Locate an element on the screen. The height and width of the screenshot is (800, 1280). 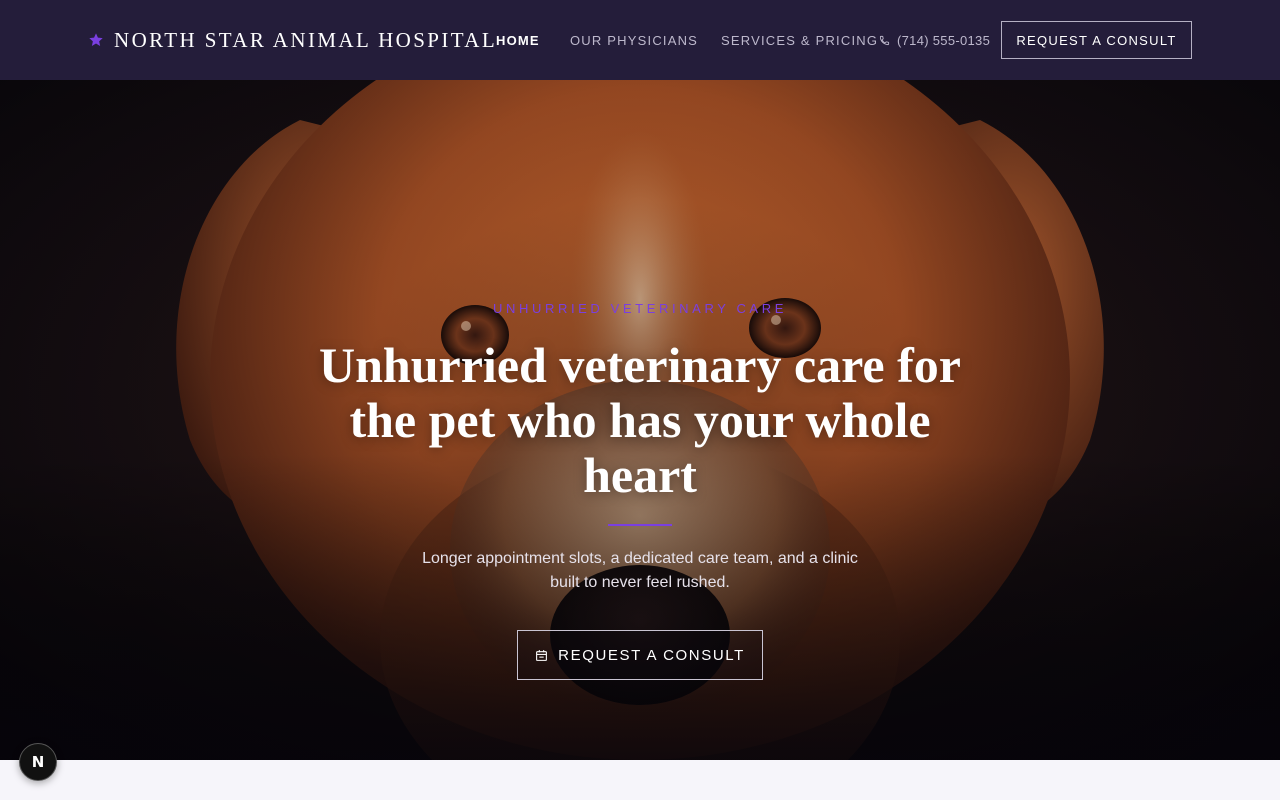
hero-eyebrow: UNHURRIED VETERINARY CARE is located at coordinates (640, 308).